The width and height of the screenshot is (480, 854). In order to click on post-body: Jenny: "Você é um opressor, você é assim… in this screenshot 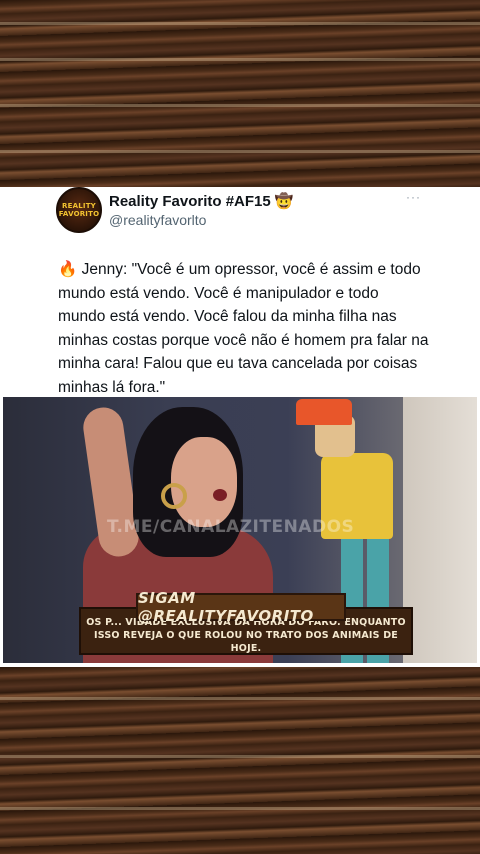, I will do `click(243, 328)`.